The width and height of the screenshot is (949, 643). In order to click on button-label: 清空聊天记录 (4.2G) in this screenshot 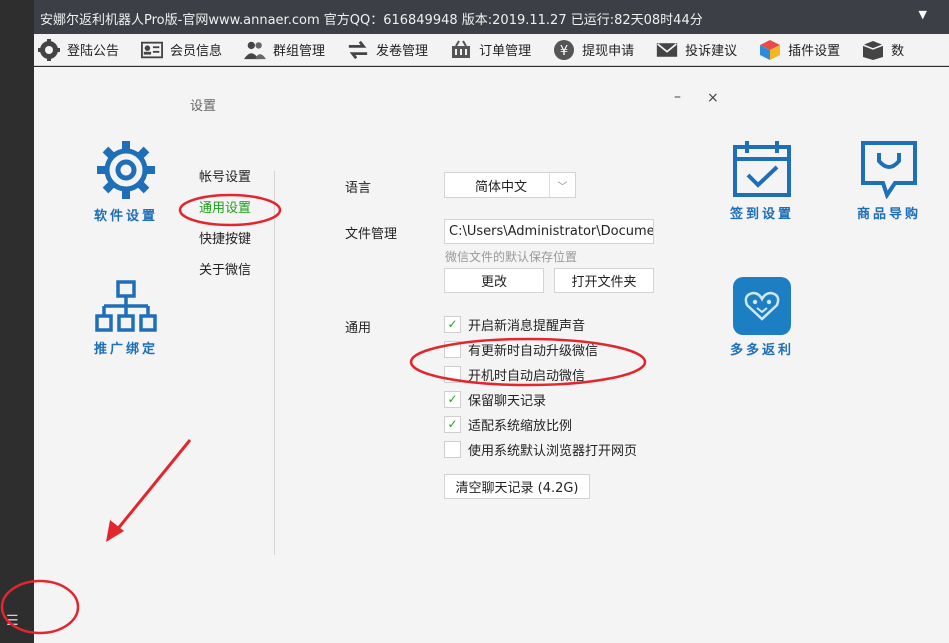, I will do `click(517, 488)`.